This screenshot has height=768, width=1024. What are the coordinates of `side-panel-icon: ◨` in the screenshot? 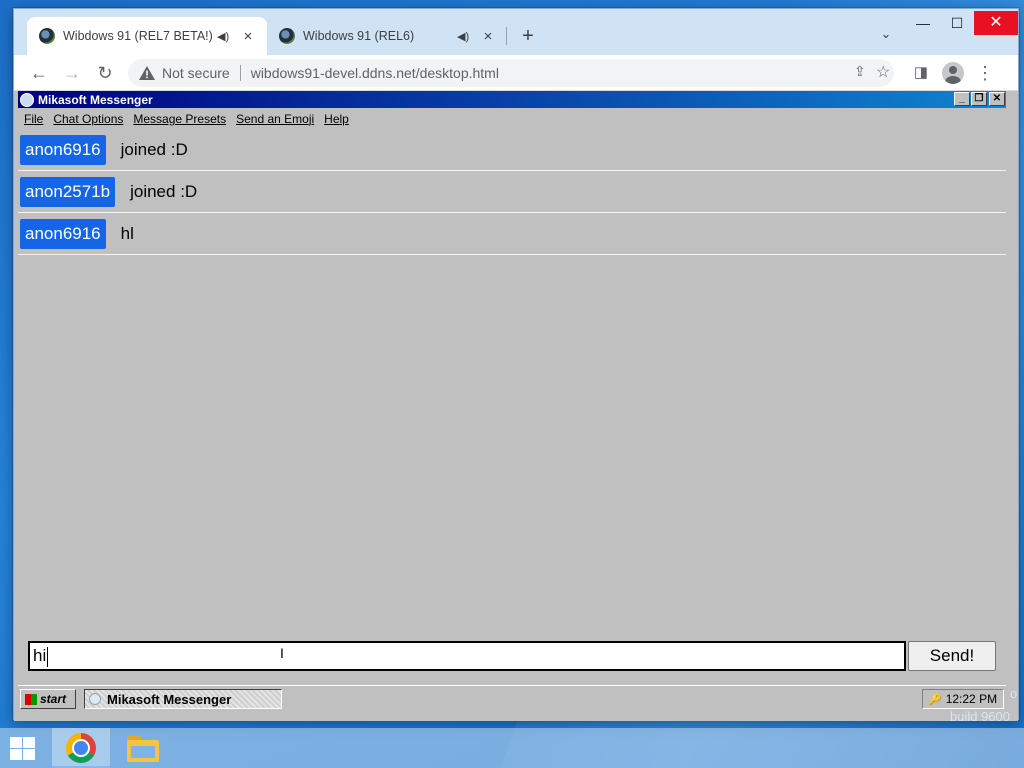 It's located at (921, 73).